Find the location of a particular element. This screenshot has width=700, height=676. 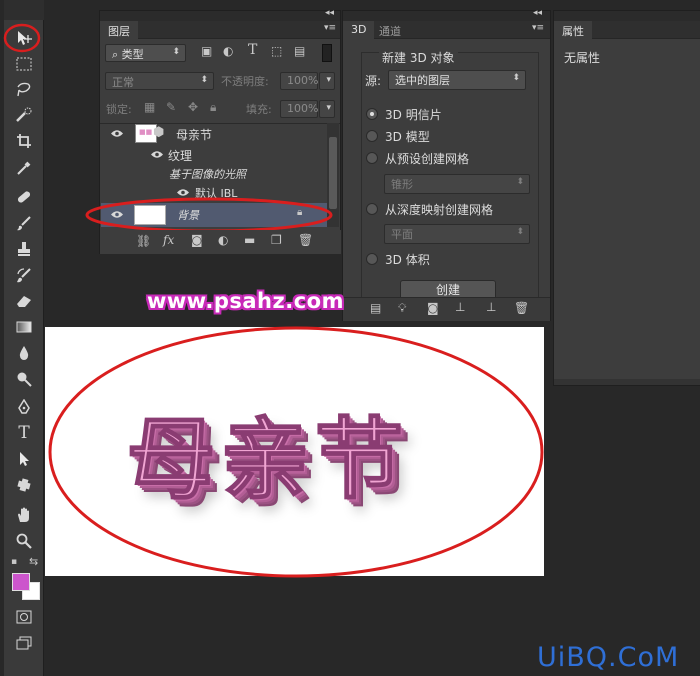

dodge-icon is located at coordinates (24, 379).